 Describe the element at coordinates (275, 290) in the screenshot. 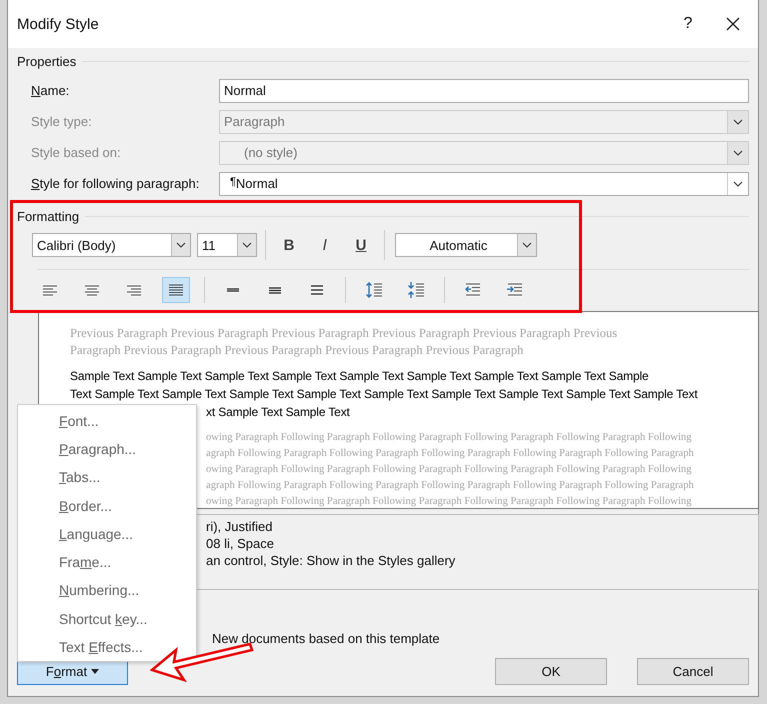

I see `one-half-spacing-icon` at that location.